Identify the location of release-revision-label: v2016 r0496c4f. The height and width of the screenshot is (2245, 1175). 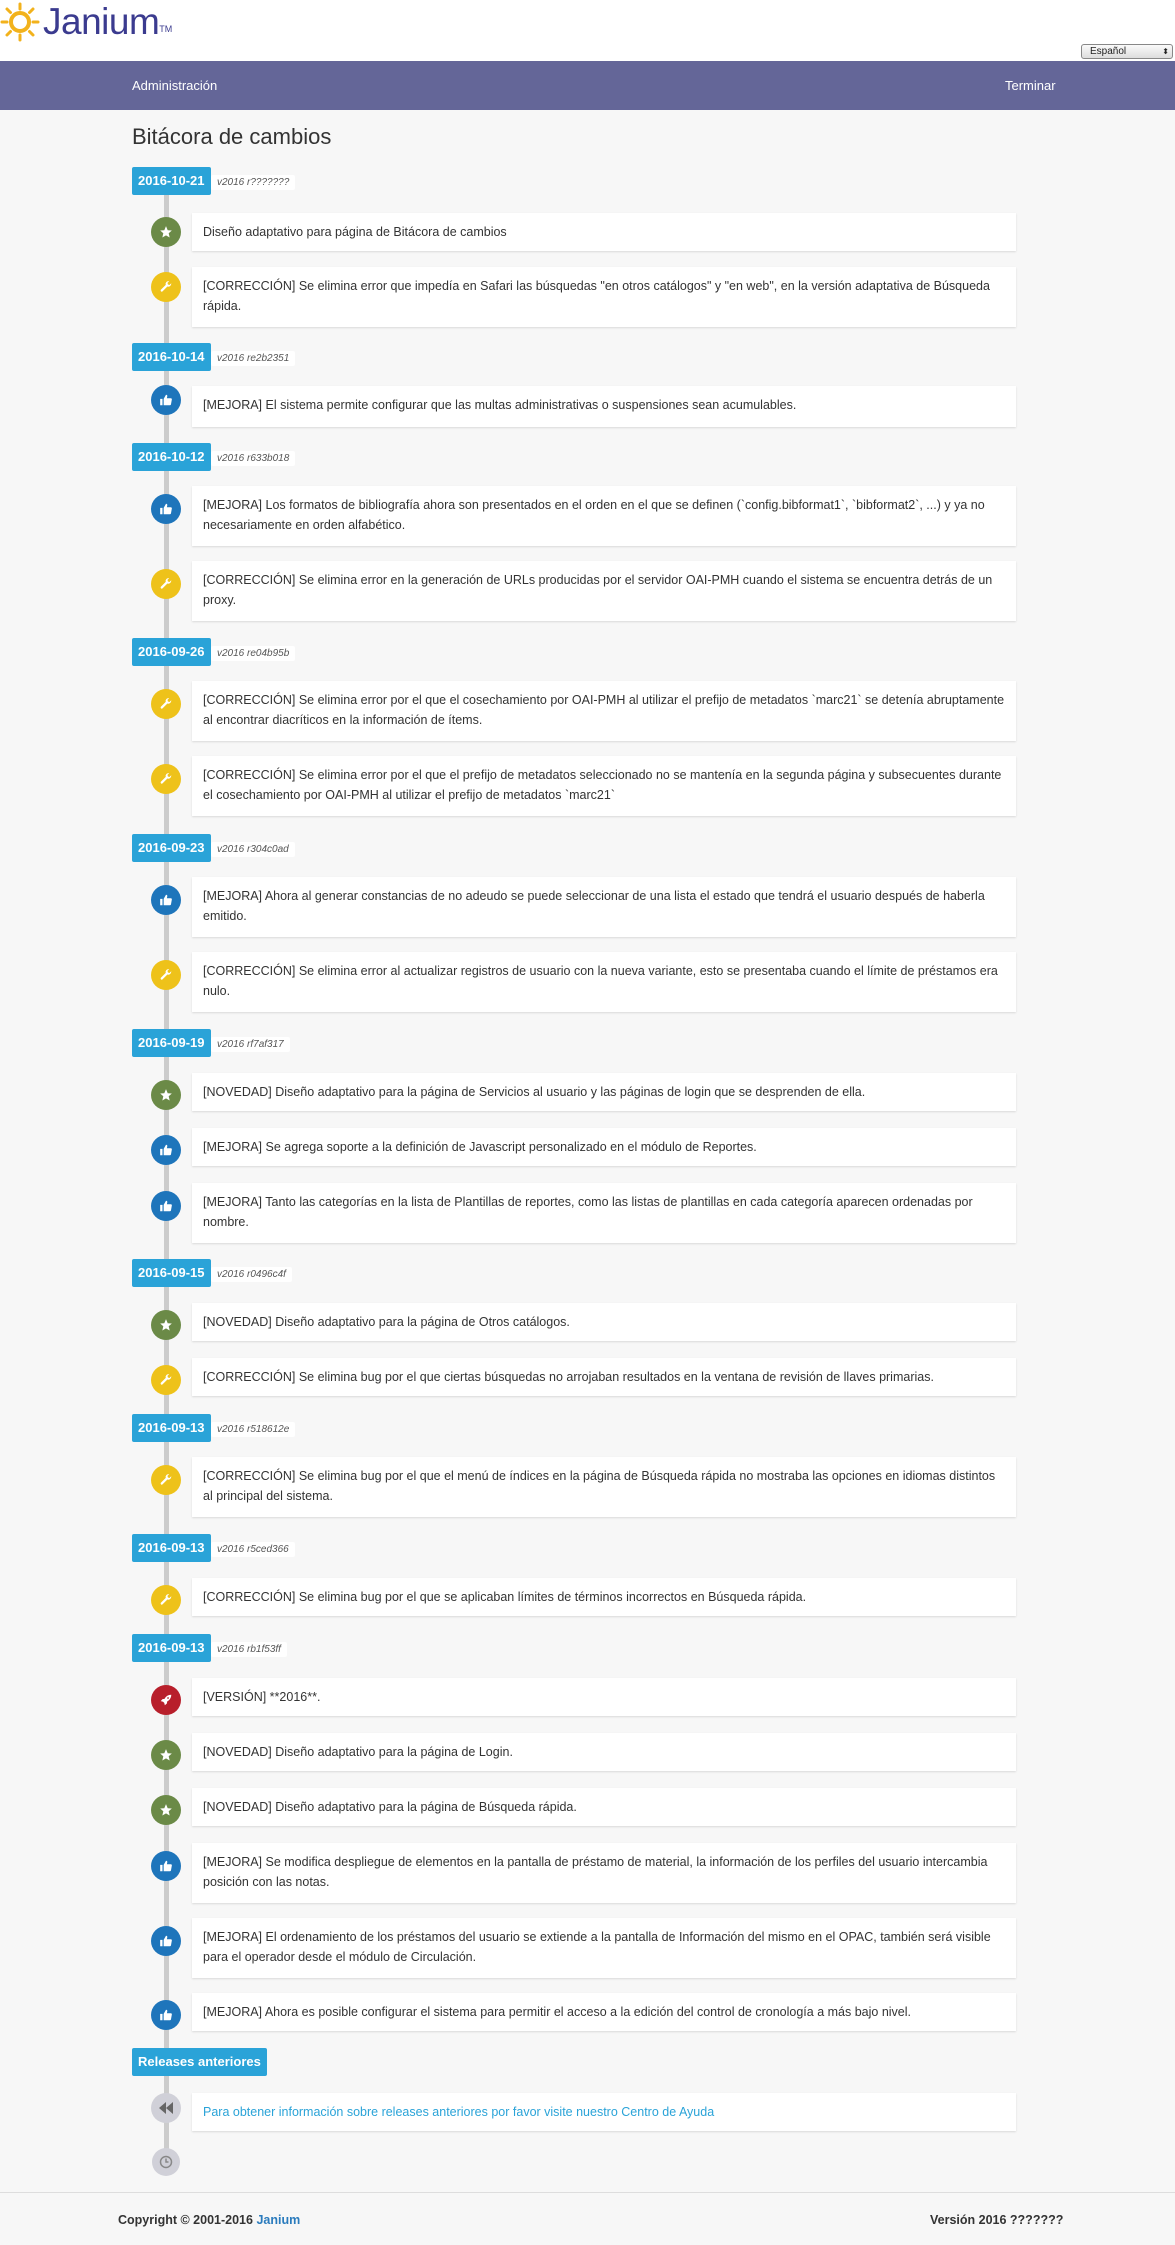
(251, 1274).